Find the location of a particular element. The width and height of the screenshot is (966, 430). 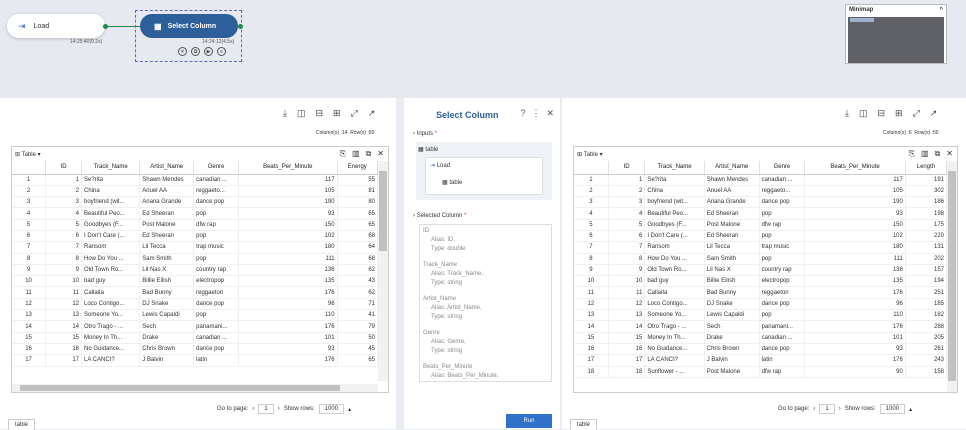

select-column-node: ▦ Select Column is located at coordinates (189, 26).